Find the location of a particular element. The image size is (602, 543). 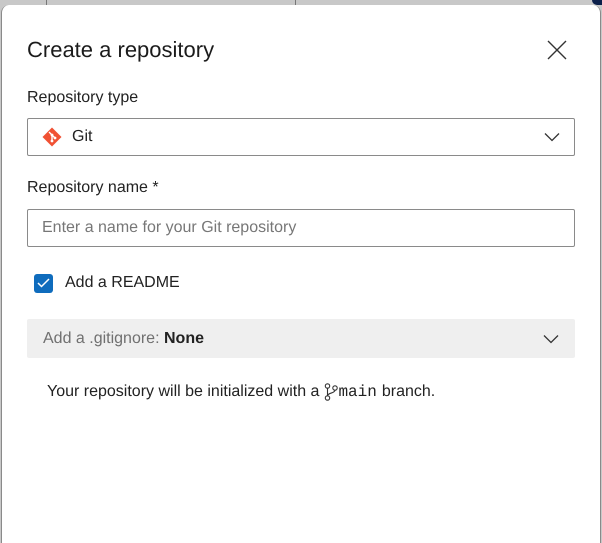

branch-icon is located at coordinates (331, 392).